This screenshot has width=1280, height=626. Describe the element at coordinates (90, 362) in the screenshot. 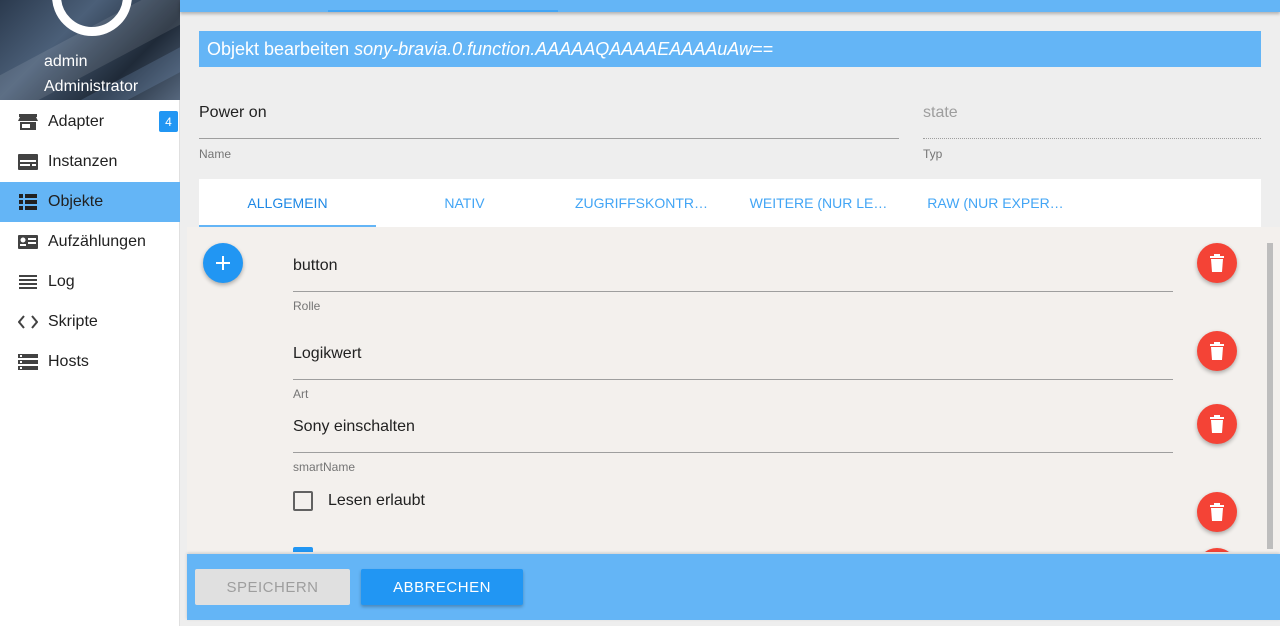

I see `sidebar-item-hosts: Hosts` at that location.